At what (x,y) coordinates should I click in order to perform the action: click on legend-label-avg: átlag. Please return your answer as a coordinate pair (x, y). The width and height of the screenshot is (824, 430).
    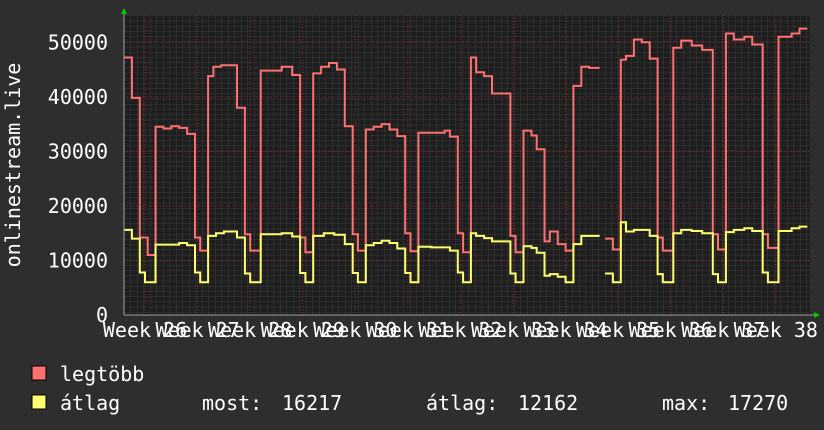
    Looking at the image, I should click on (90, 403).